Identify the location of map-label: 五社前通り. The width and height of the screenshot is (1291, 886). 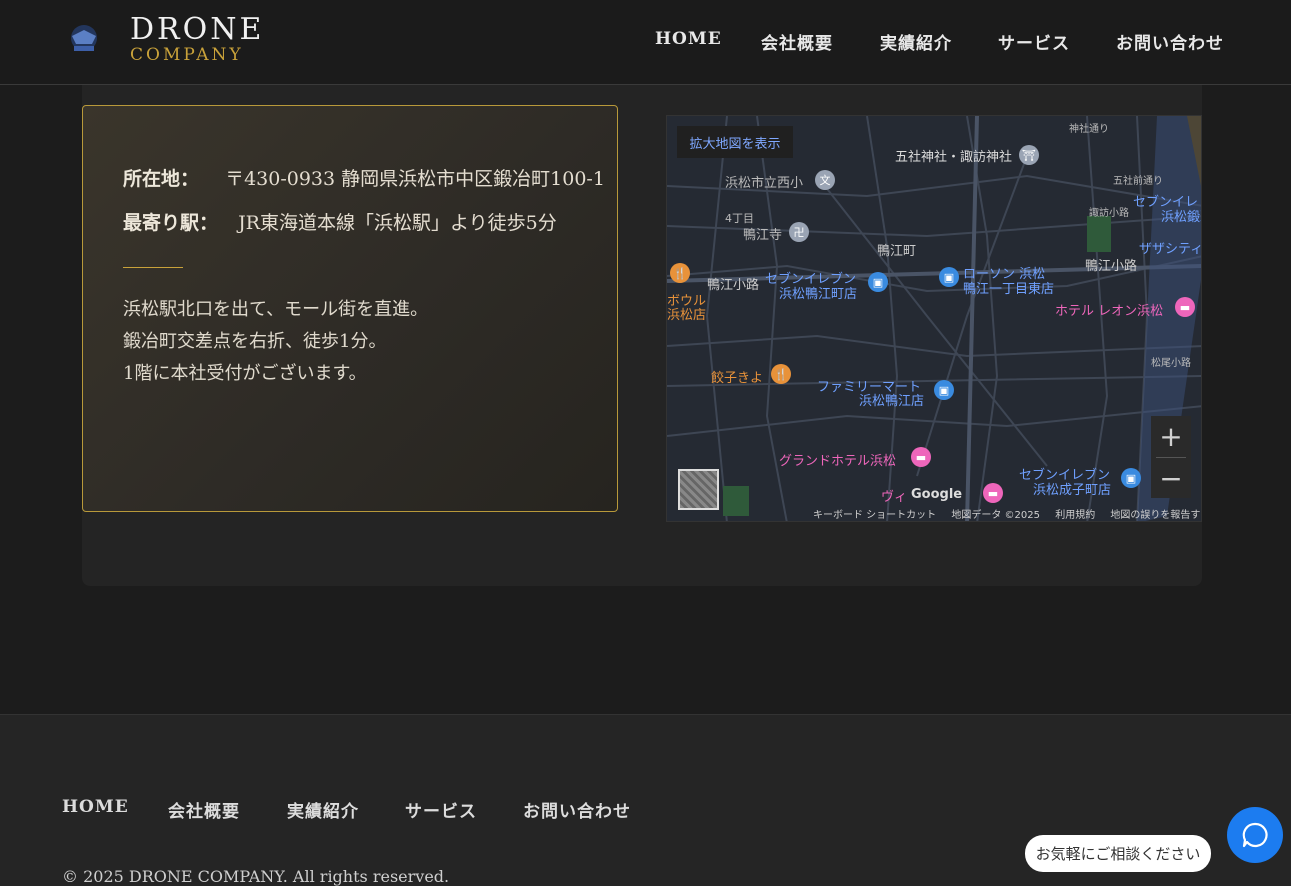
(1138, 181).